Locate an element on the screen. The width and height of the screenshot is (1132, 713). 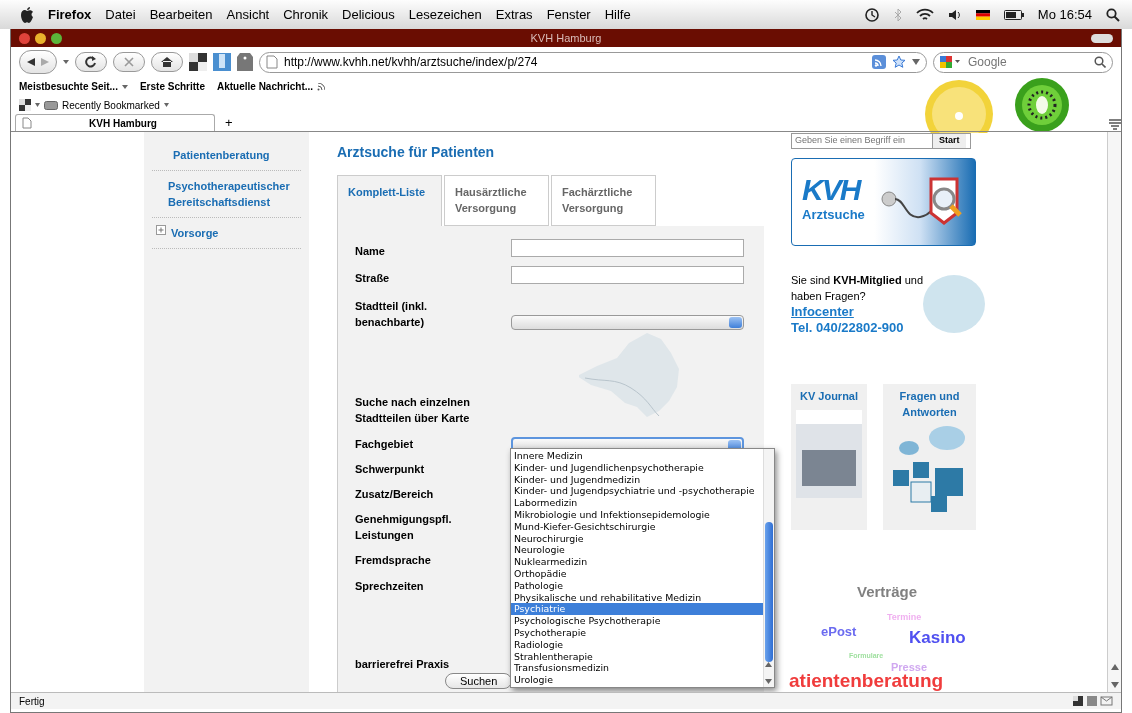
teaser-tile: KV Journal is located at coordinates (829, 457).